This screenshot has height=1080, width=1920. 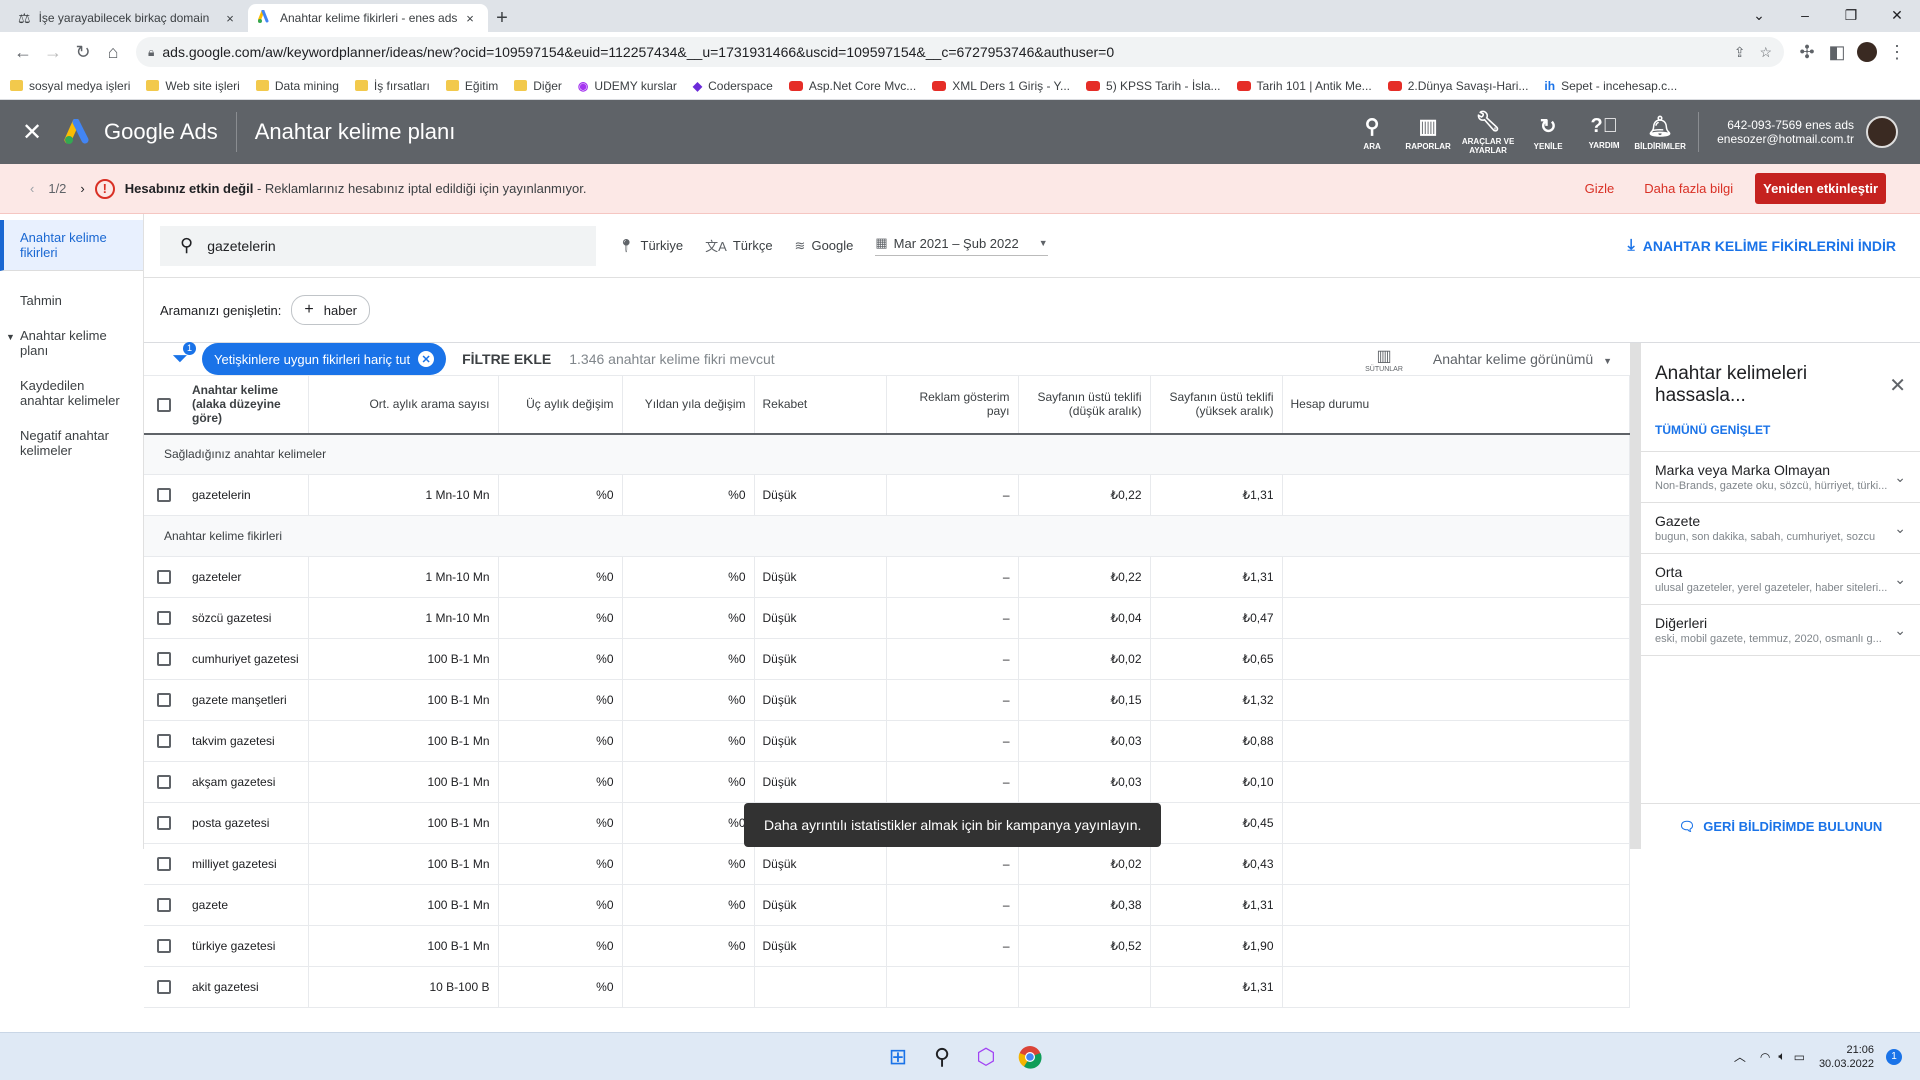 What do you see at coordinates (193, 86) in the screenshot?
I see `bookmark-item: Web site işleri` at bounding box center [193, 86].